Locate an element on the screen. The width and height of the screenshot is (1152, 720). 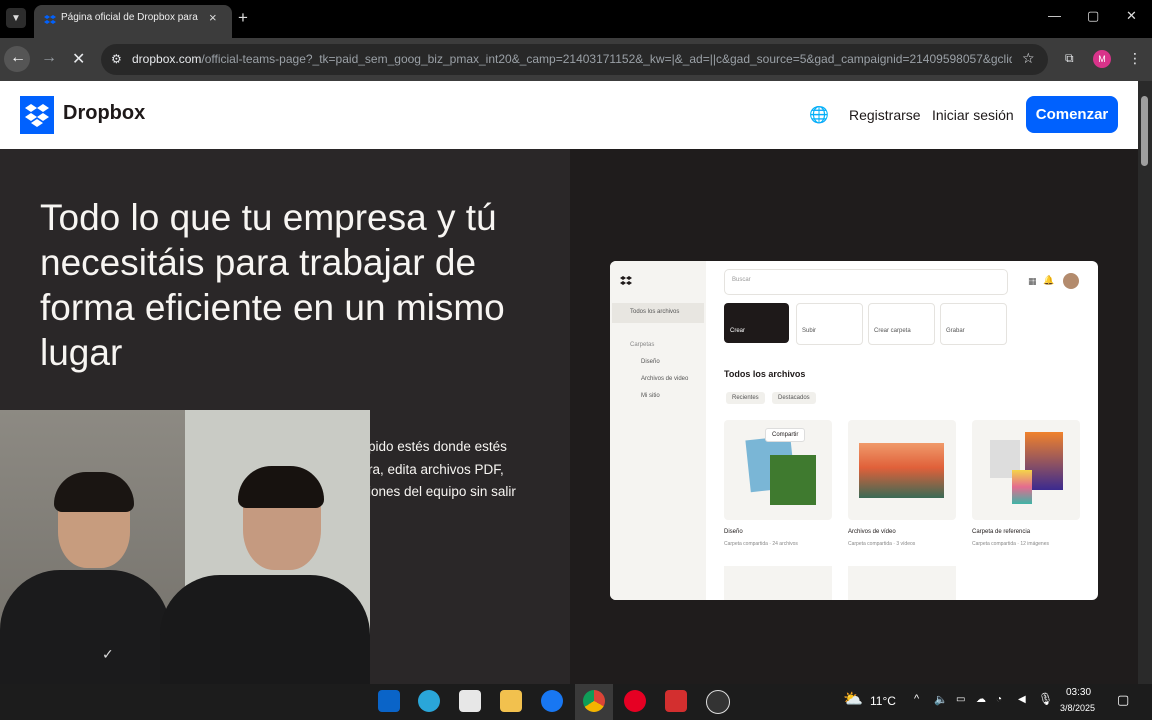
dropbox-box-icon is located at coordinates (37, 115).